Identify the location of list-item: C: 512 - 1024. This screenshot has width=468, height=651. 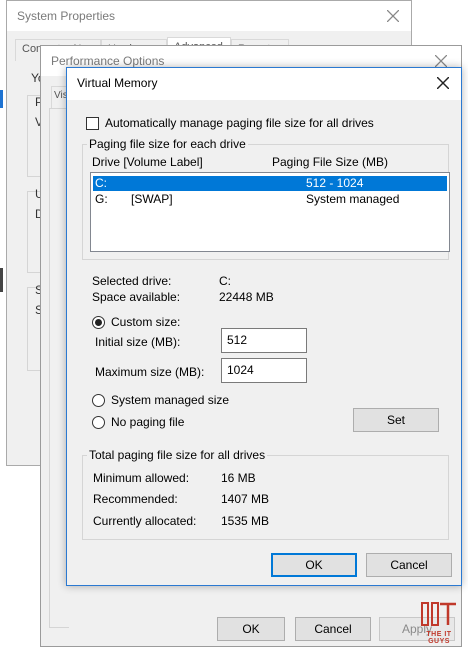
(270, 183).